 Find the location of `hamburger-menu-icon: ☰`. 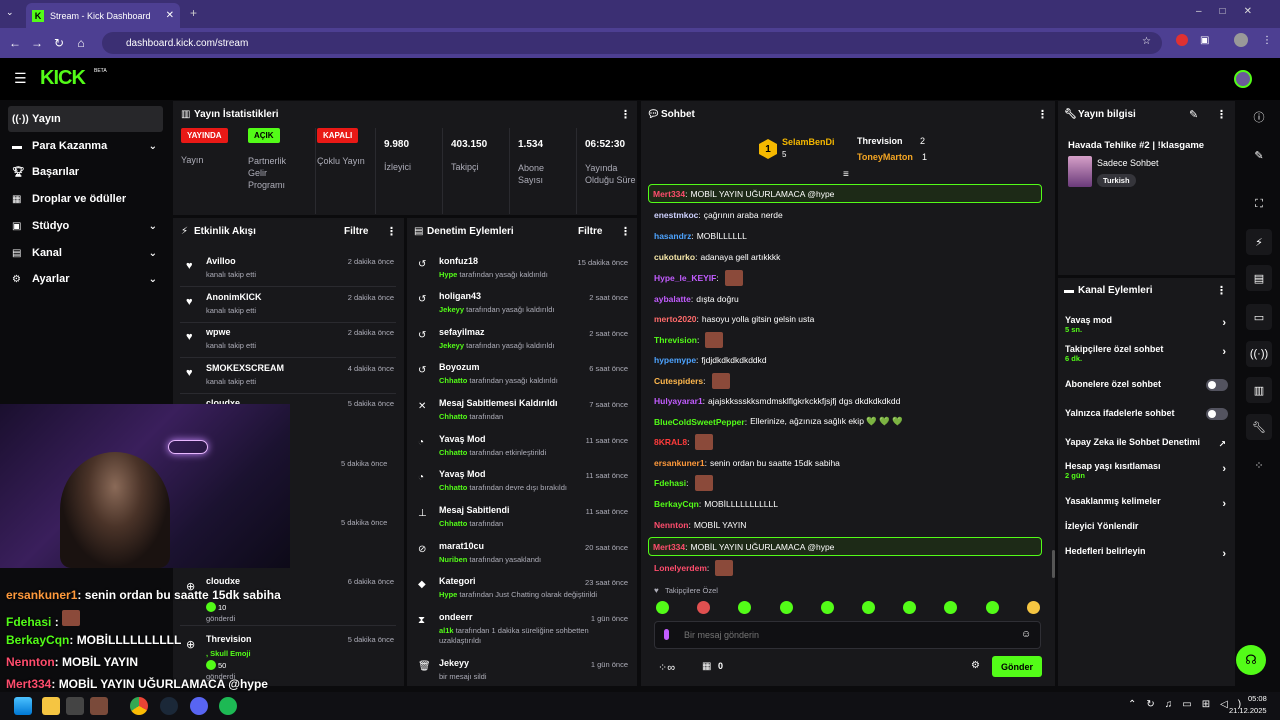

hamburger-menu-icon: ☰ is located at coordinates (20, 78).